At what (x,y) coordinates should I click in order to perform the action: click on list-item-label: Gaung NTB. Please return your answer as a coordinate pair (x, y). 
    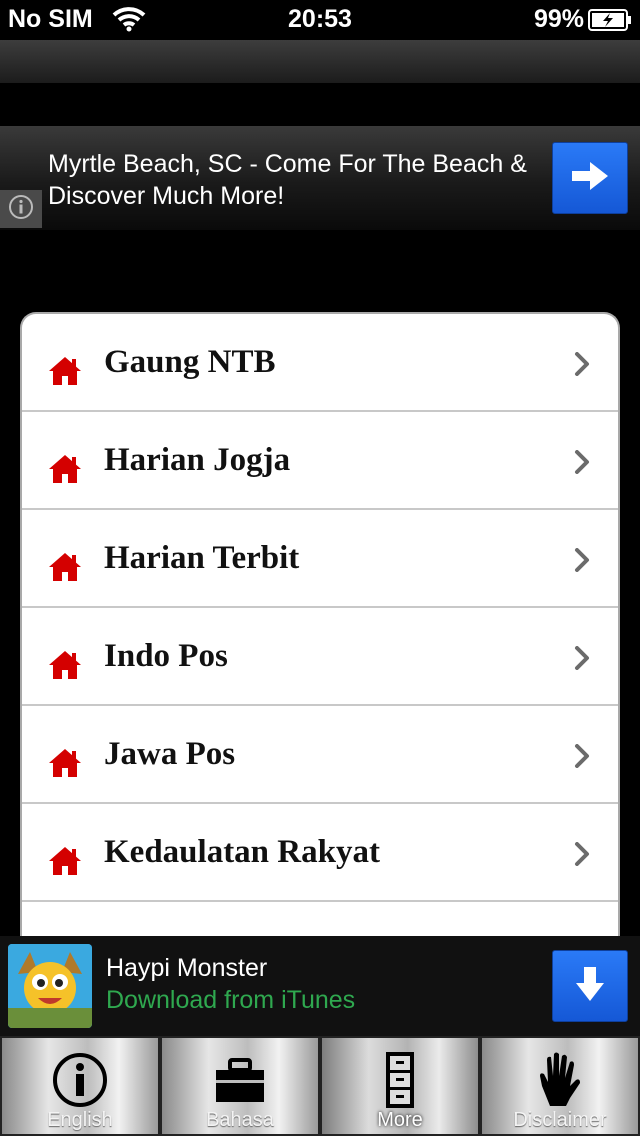
    Looking at the image, I should click on (190, 362).